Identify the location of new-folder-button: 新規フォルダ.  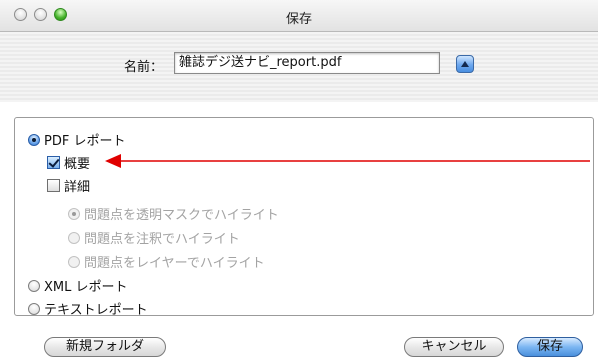
(105, 347).